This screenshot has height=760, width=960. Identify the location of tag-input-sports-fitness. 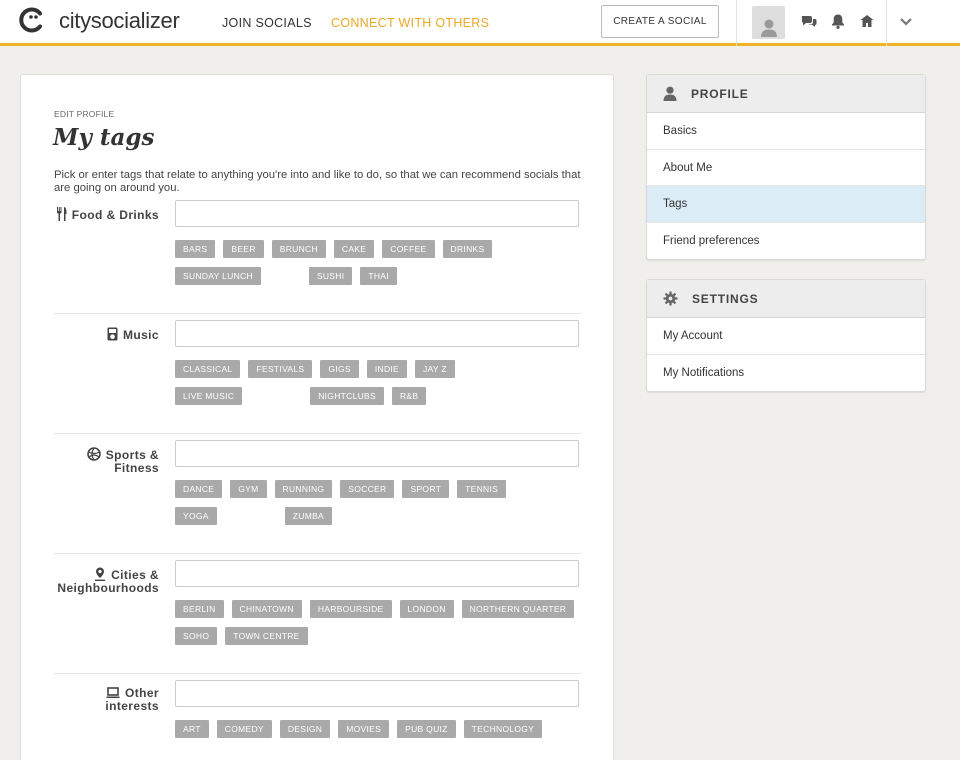
(377, 453).